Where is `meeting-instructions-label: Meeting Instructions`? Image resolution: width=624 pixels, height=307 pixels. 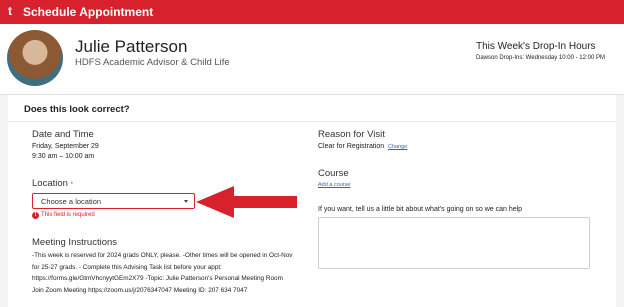
meeting-instructions-label: Meeting Instructions is located at coordinates (75, 242).